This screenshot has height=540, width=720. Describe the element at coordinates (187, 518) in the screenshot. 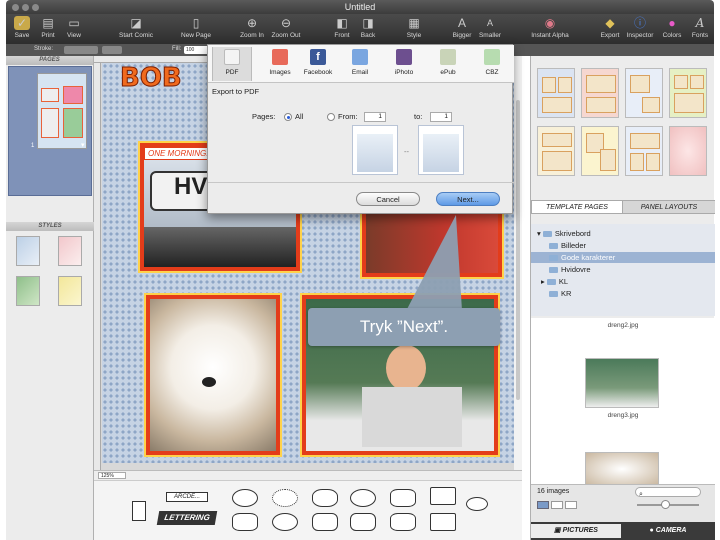

I see `lettering-art: LETTERING` at that location.